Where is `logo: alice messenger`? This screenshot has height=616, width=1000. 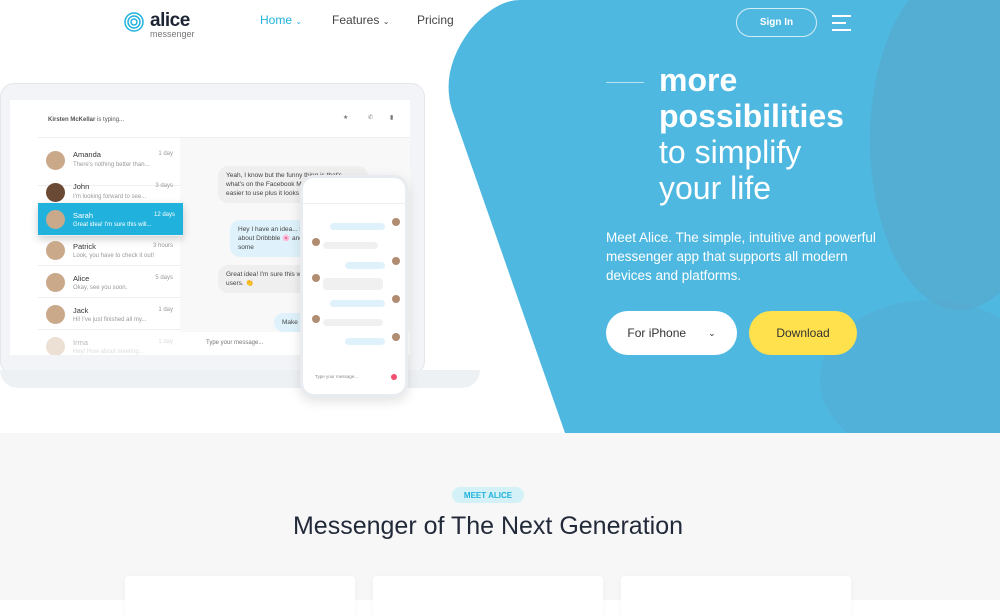 logo: alice messenger is located at coordinates (159, 24).